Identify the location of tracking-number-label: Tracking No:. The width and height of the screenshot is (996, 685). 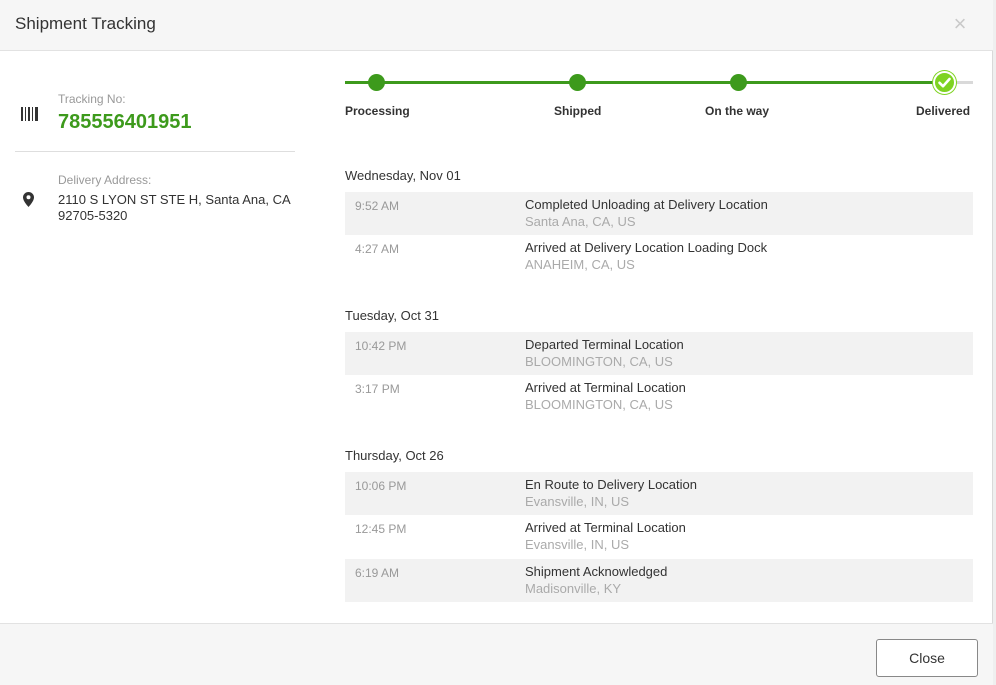
(92, 99).